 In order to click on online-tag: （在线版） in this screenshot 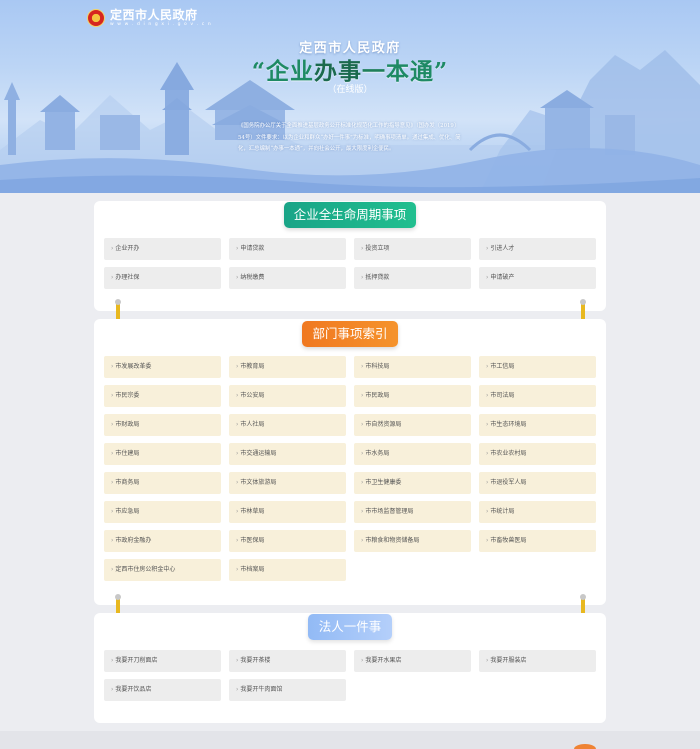, I will do `click(350, 90)`.